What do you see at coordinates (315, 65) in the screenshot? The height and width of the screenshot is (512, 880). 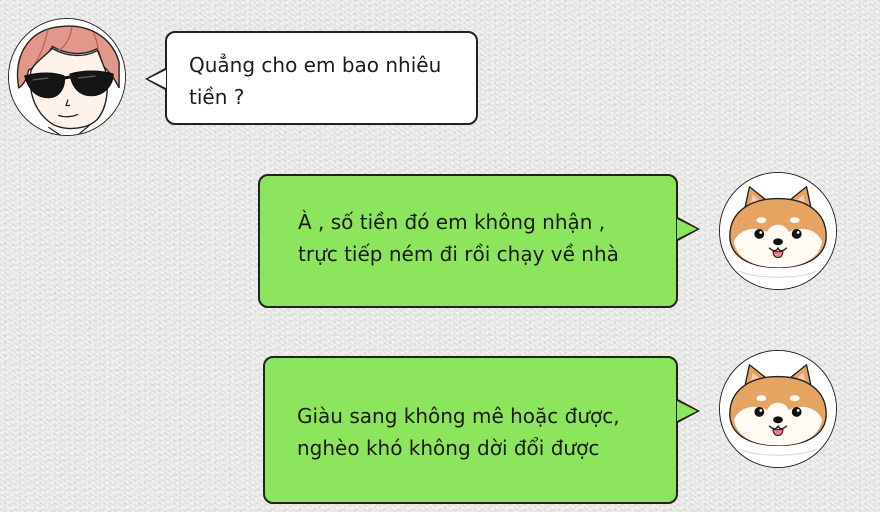 I see `message-line: Quẳng cho em bao nhiêu` at bounding box center [315, 65].